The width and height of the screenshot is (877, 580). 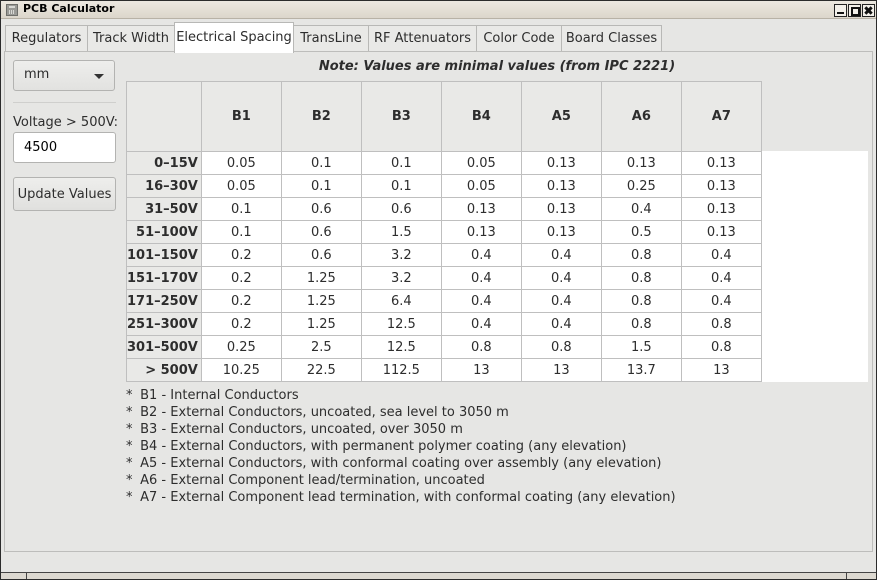 I want to click on row-header: 171–250V, so click(x=164, y=301).